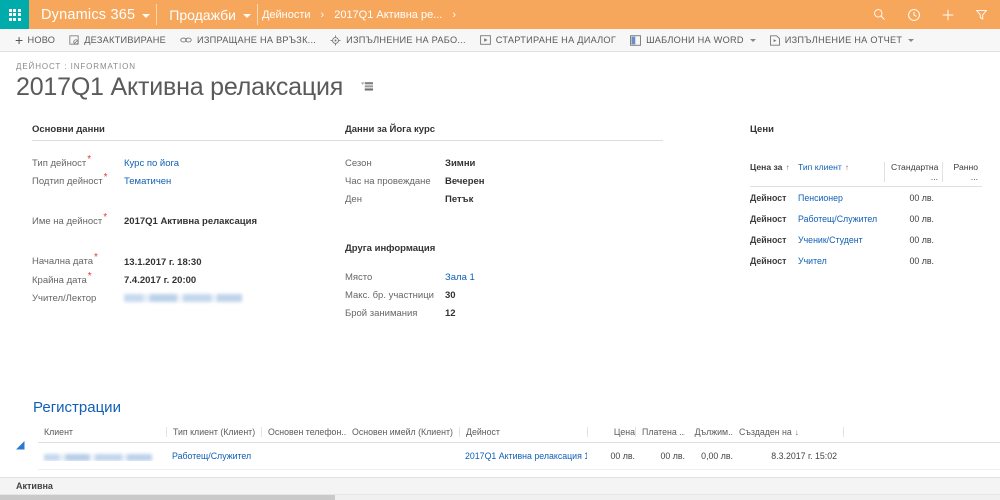  What do you see at coordinates (465, 182) in the screenshot?
I see `field-value: Вечерен` at bounding box center [465, 182].